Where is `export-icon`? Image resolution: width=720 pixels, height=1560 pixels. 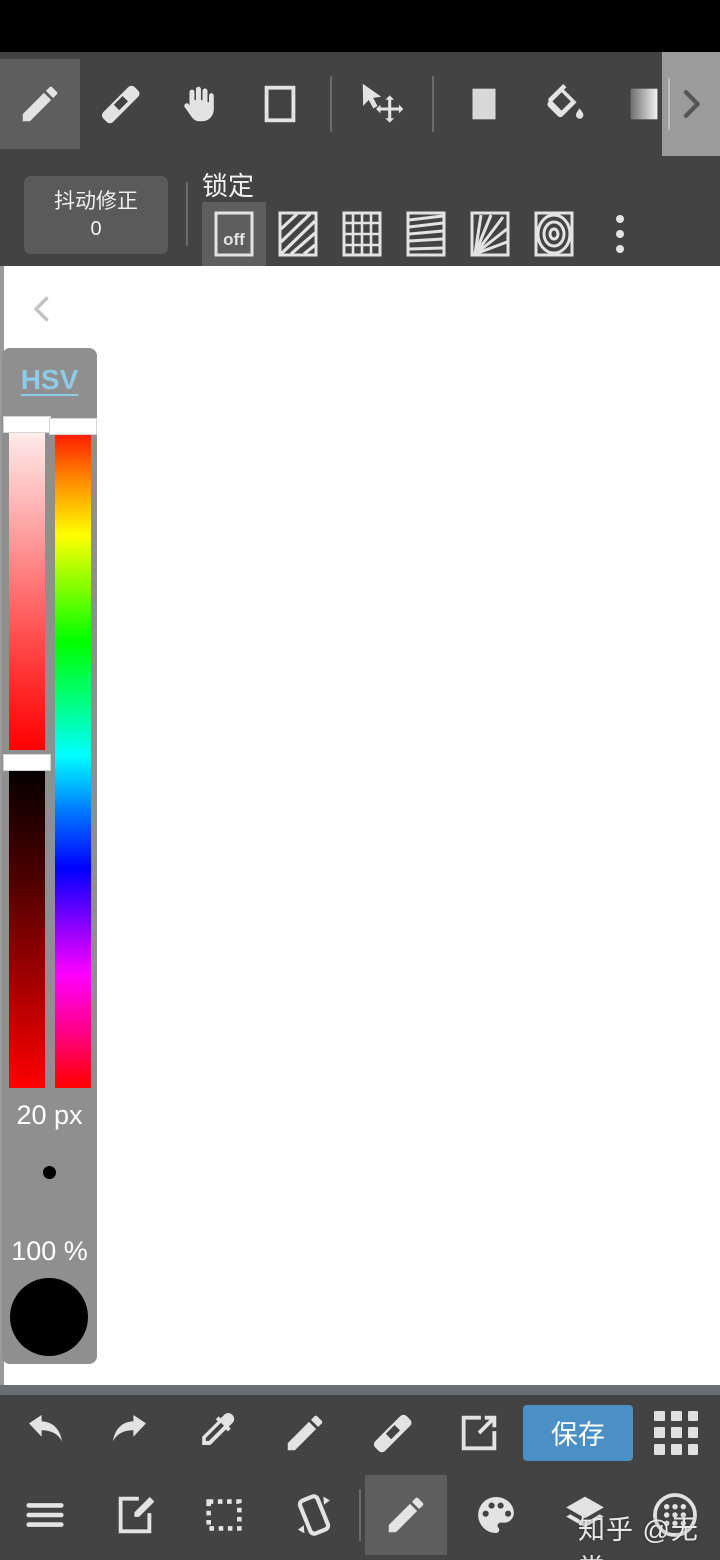
export-icon is located at coordinates (479, 1433).